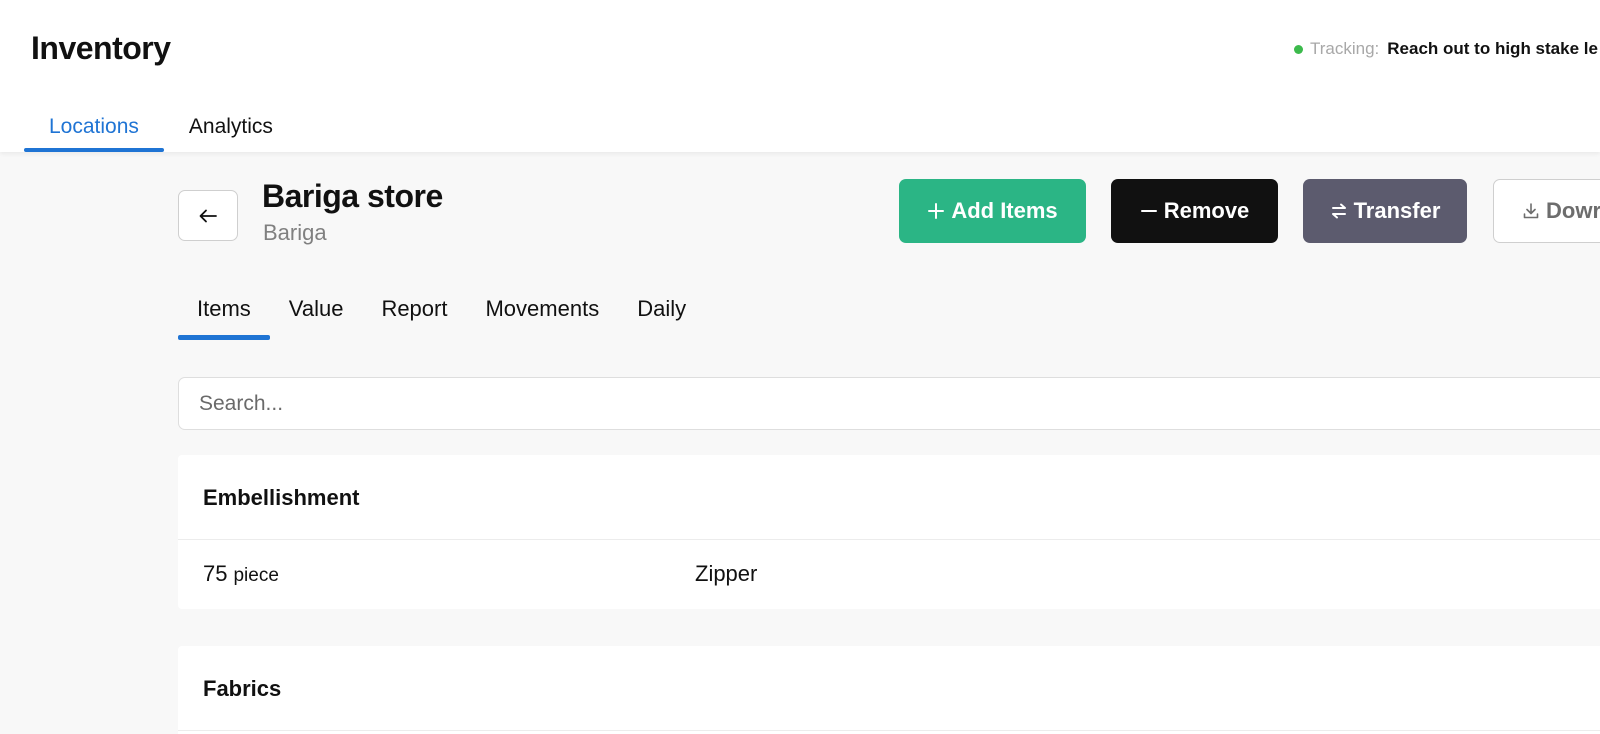  I want to click on category-title: Fabrics, so click(242, 688).